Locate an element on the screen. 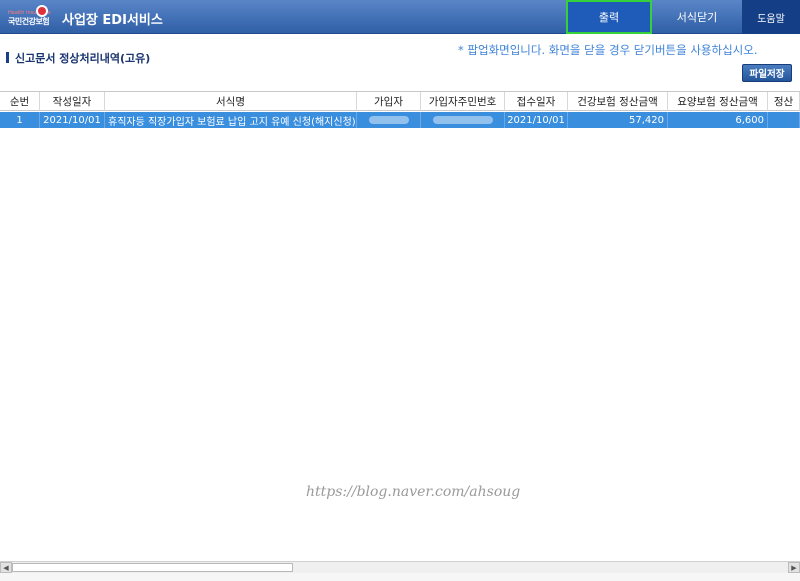 The height and width of the screenshot is (581, 800). section-title: 신고문서 정상처리내역(고유) is located at coordinates (78, 58).